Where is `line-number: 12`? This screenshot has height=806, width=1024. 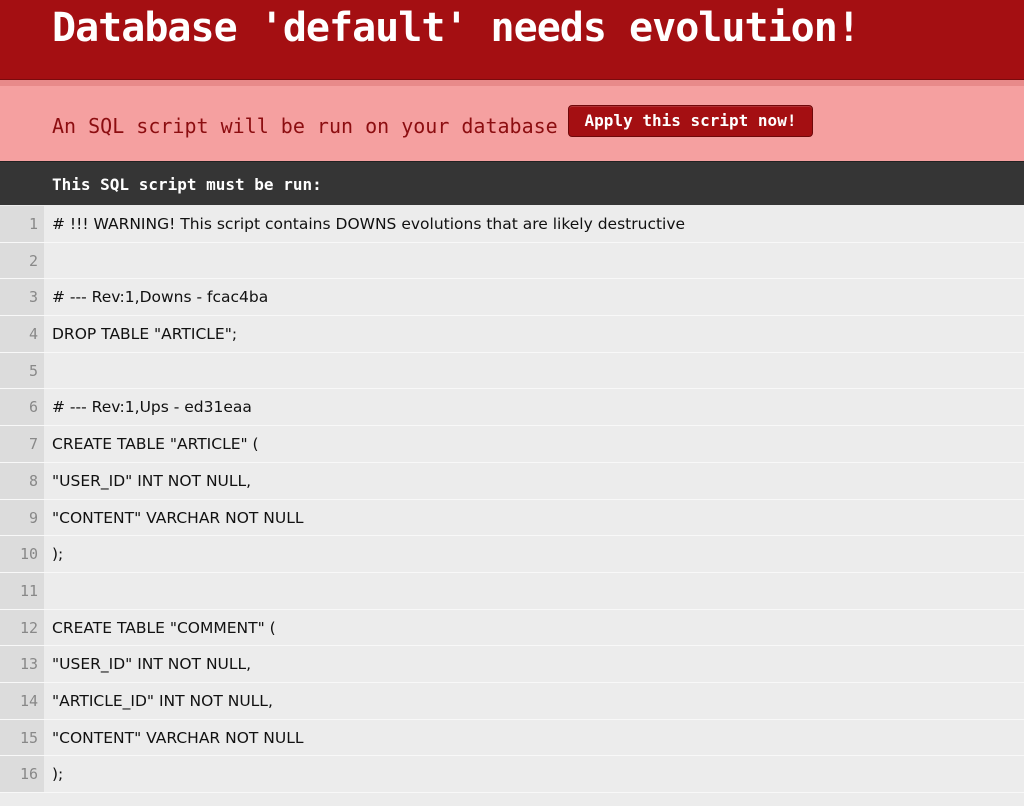
line-number: 12 is located at coordinates (22, 627).